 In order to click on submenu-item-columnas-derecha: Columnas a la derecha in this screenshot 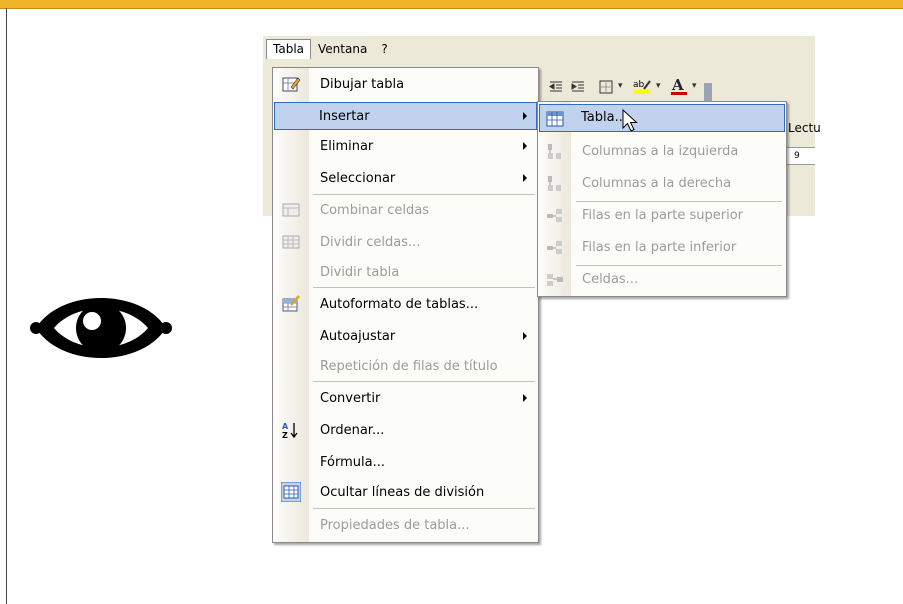, I will do `click(662, 184)`.